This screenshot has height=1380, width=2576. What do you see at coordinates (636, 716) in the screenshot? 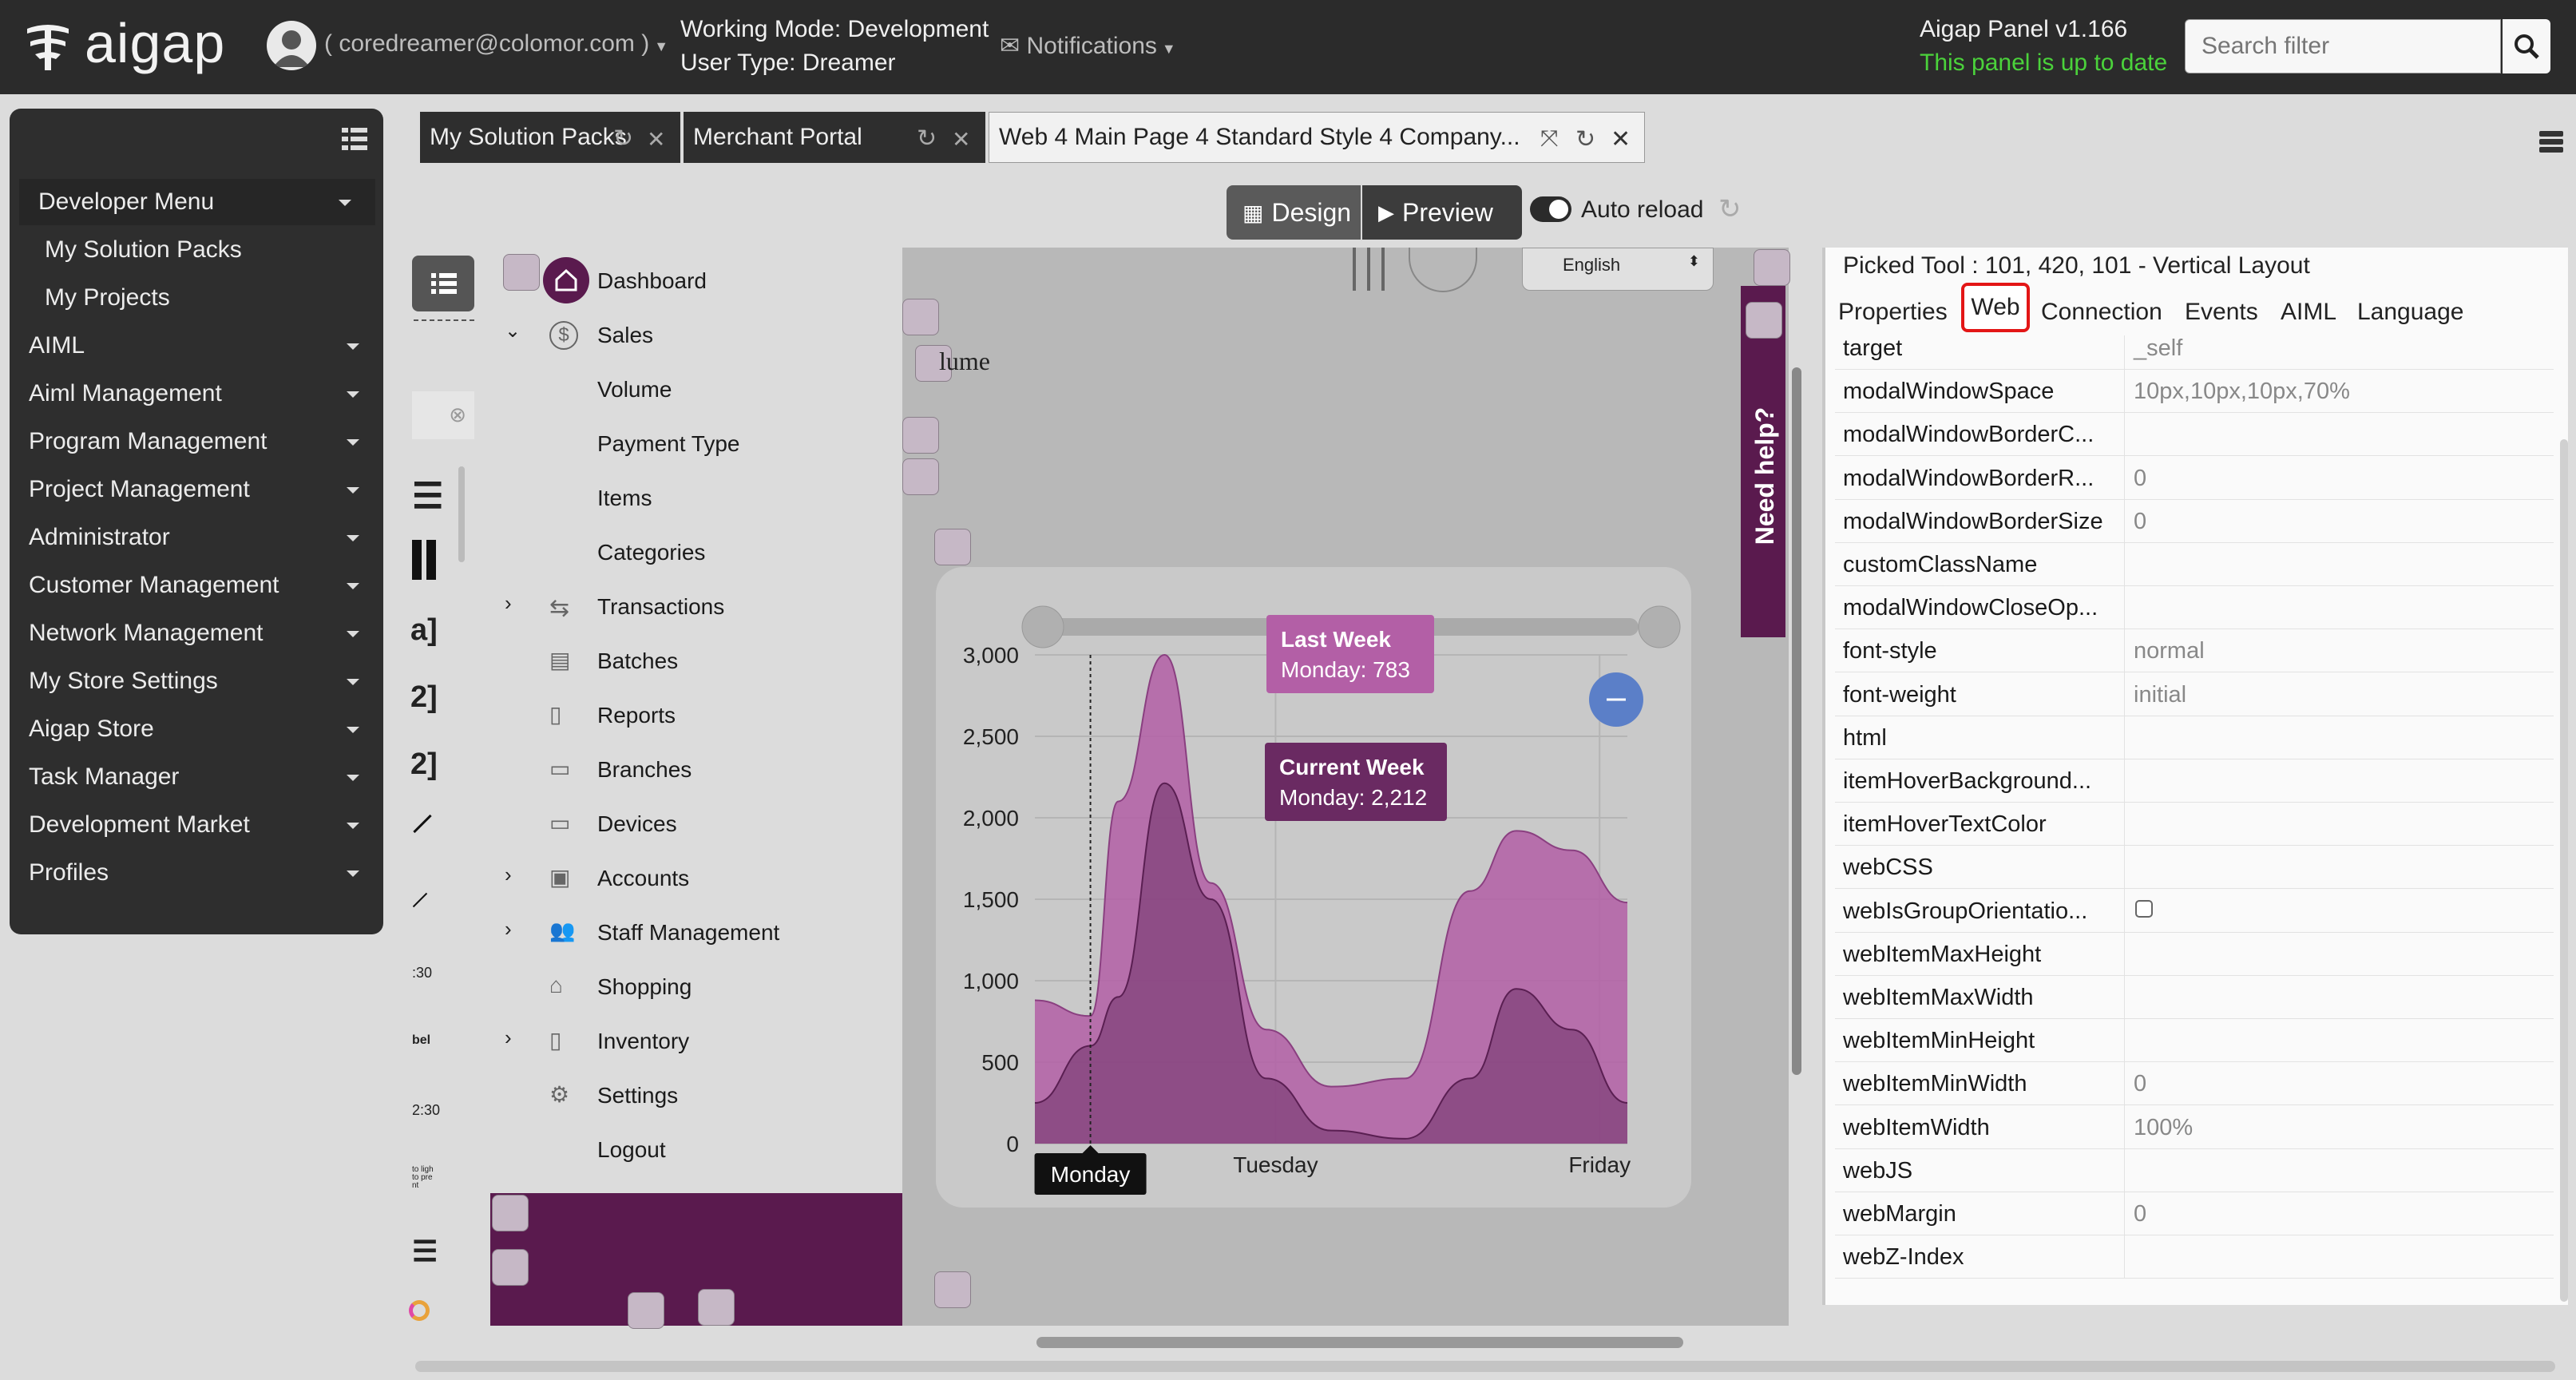
I see `nav-reports: Reports` at bounding box center [636, 716].